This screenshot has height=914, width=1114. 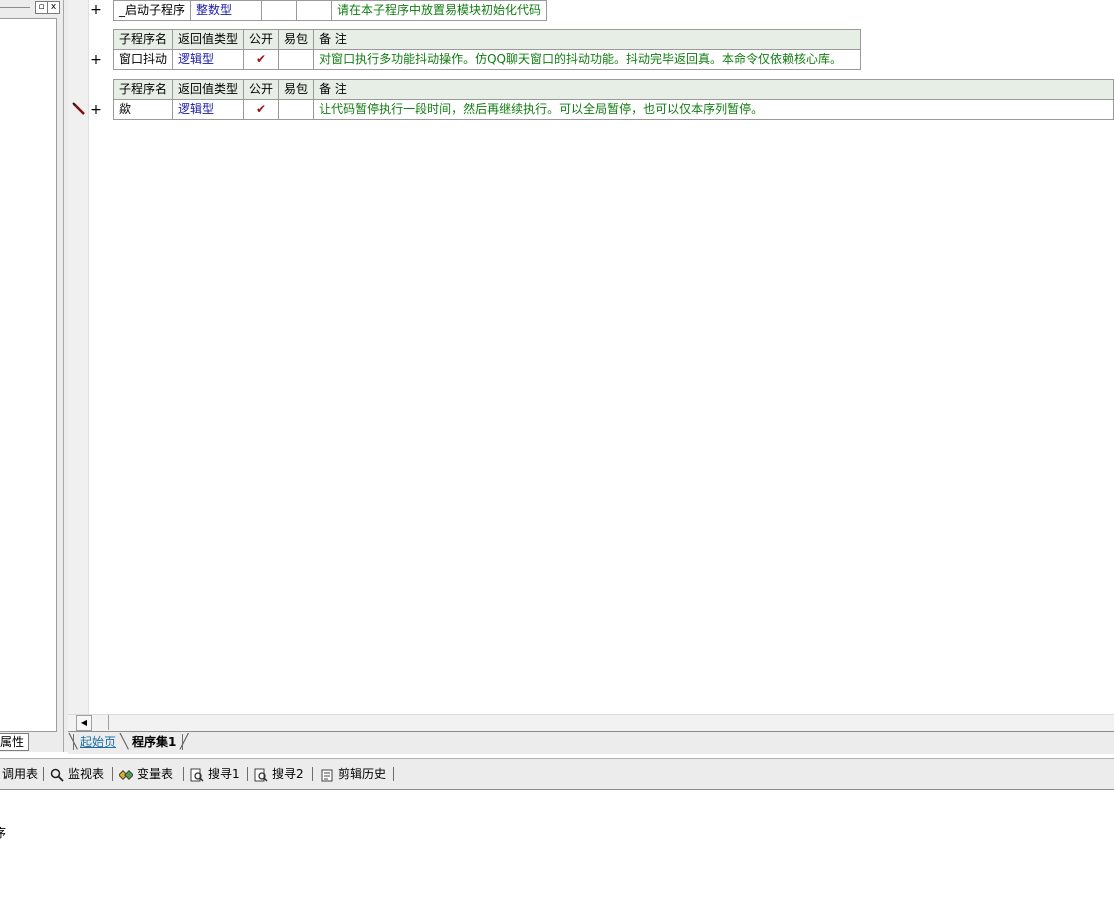 I want to click on tab-watch: 监视表, so click(x=77, y=774).